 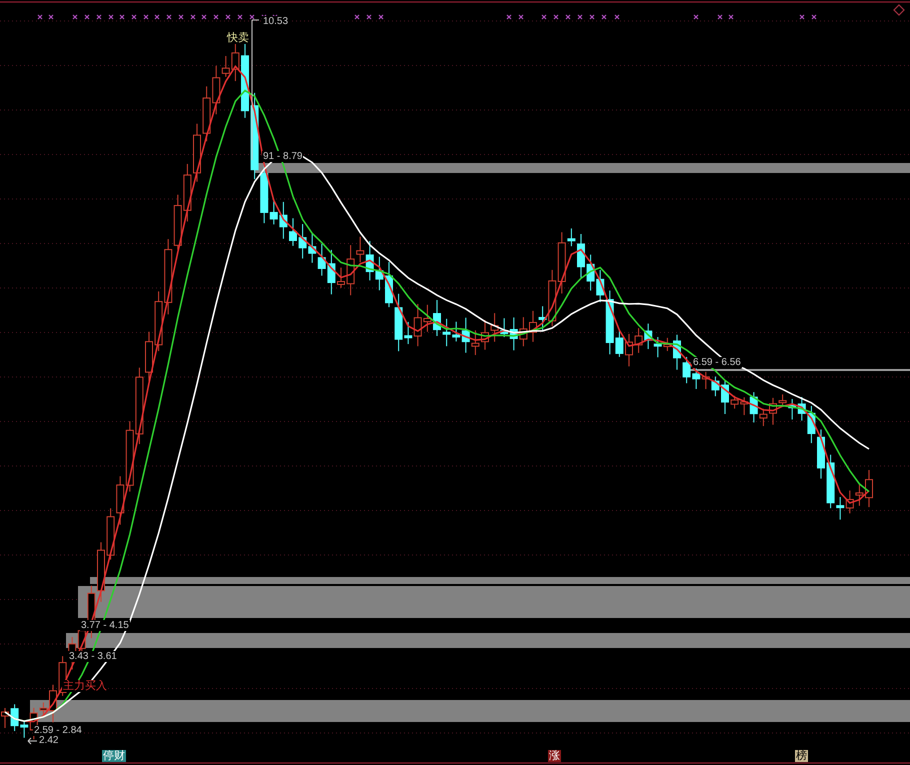 What do you see at coordinates (105, 625) in the screenshot?
I see `price-label: 3.77 - 4.15` at bounding box center [105, 625].